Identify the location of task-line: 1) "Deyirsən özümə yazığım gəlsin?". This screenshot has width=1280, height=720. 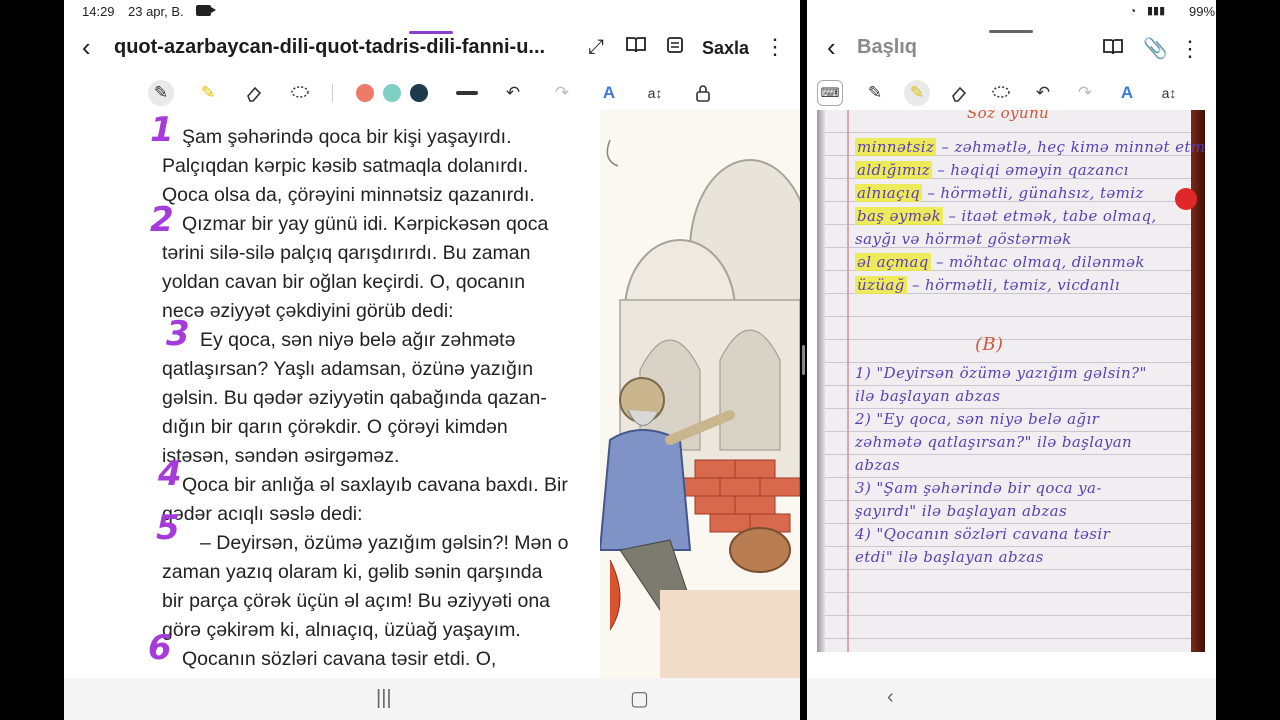
(1001, 373).